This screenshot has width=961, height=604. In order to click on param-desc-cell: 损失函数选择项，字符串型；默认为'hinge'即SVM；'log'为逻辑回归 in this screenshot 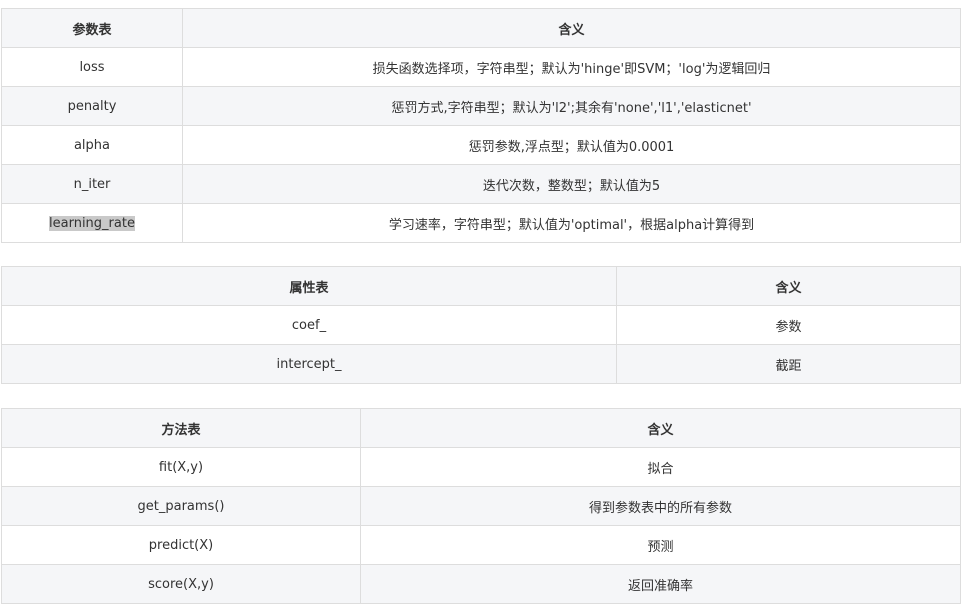, I will do `click(571, 67)`.